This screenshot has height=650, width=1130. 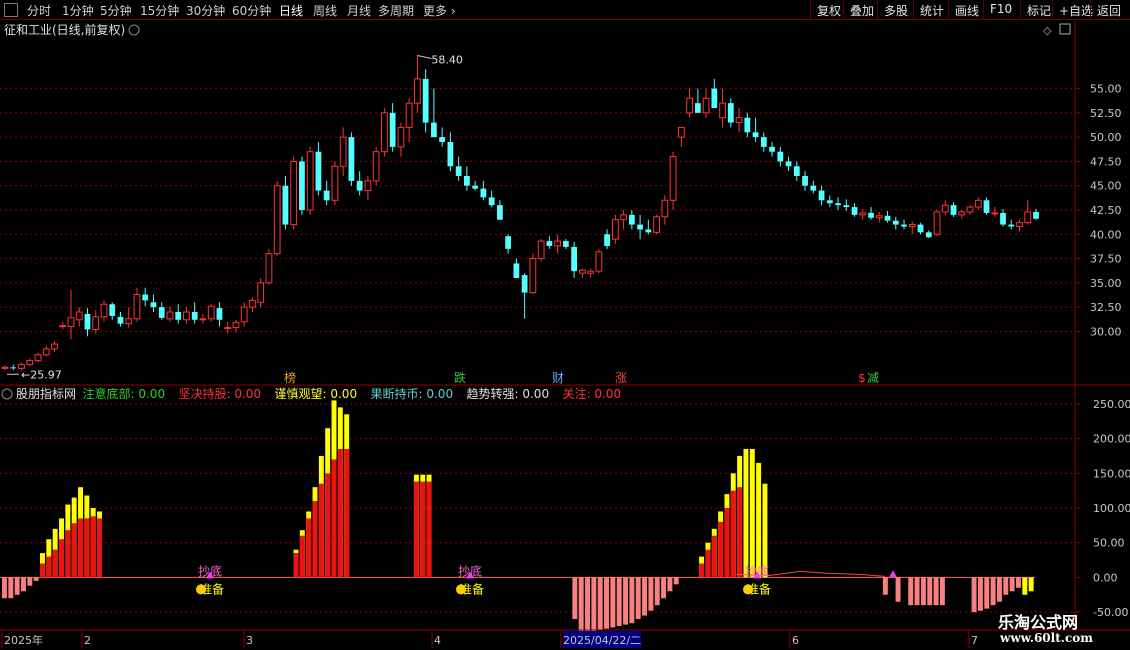 I want to click on toolbar-button-3: 统计, so click(x=931, y=10).